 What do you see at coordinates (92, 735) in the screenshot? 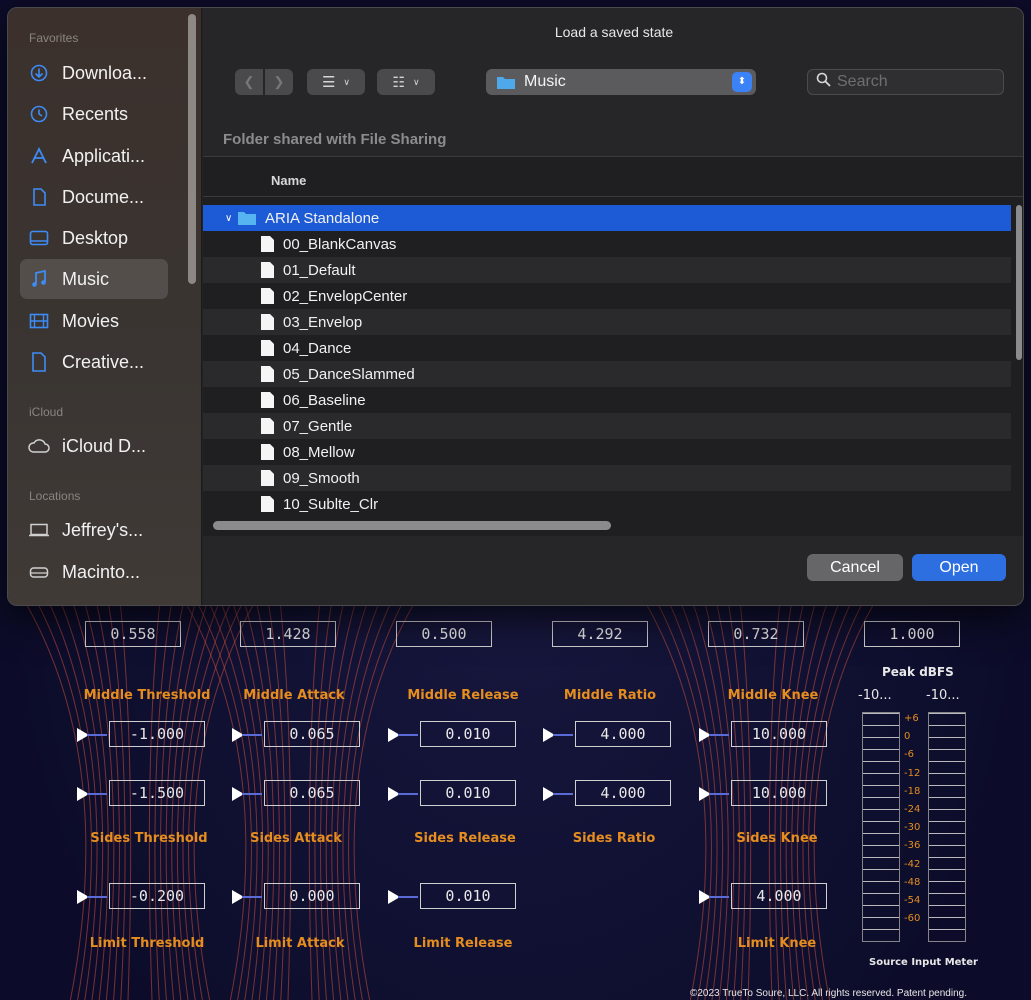
I see `middle-threshold-arrow` at bounding box center [92, 735].